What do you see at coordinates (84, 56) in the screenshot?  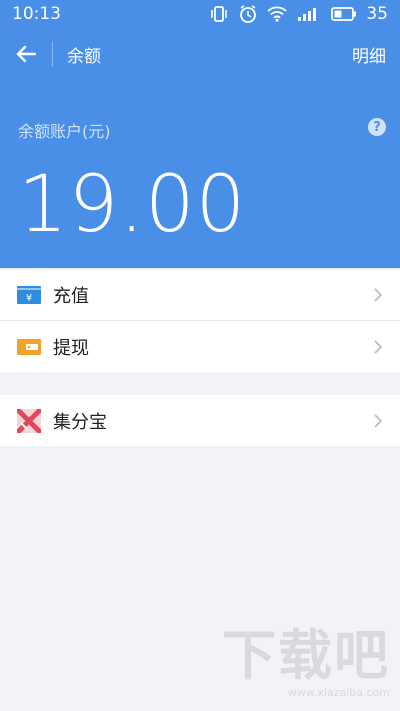 I see `page-title: 余额` at bounding box center [84, 56].